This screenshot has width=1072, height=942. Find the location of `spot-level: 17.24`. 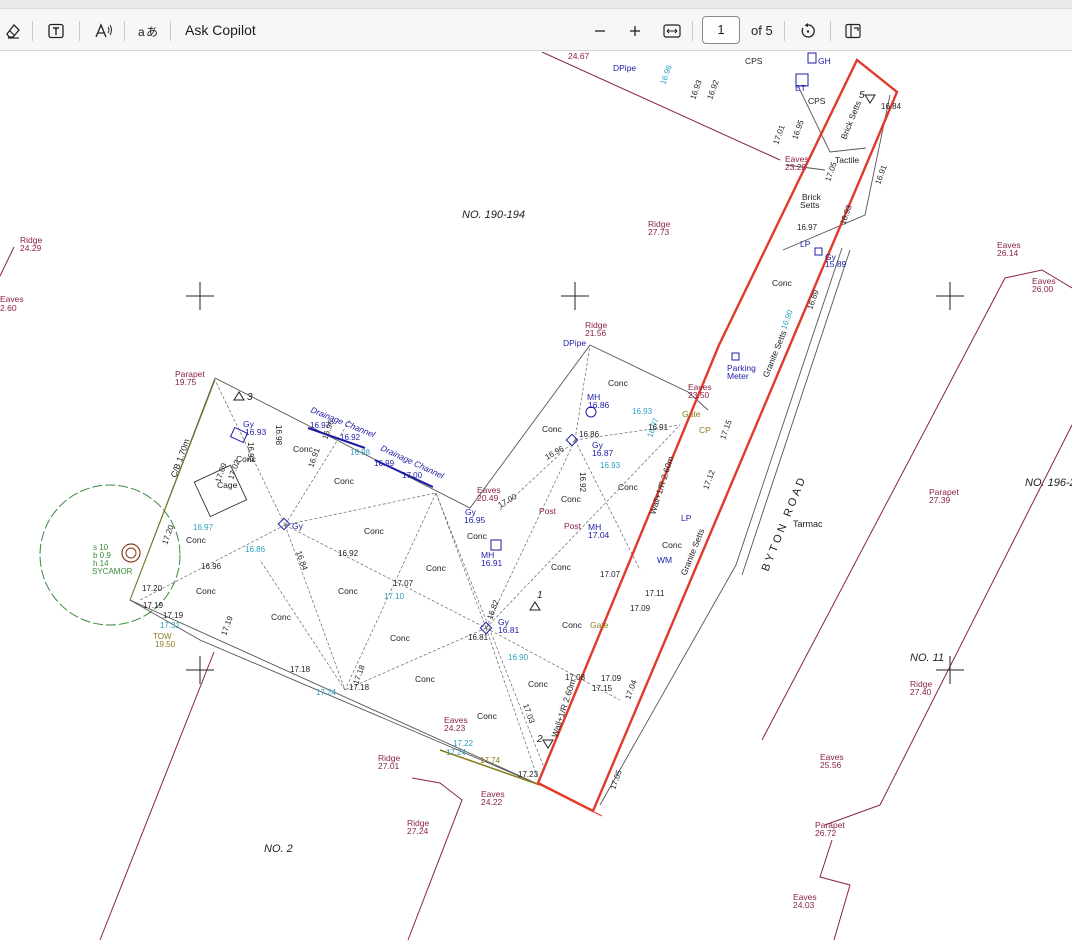

spot-level: 17.24 is located at coordinates (456, 752).